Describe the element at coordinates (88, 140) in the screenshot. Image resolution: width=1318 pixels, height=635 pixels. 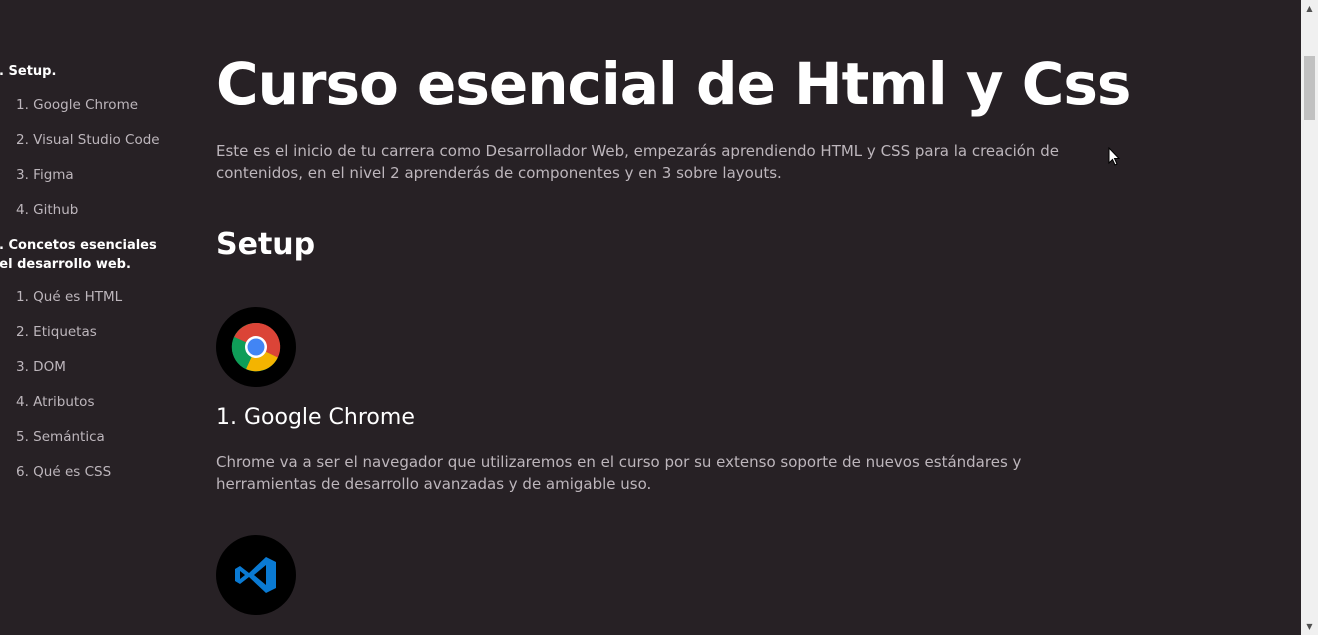
I see `sidebar-item-visual-studio-code: 2. Visual Studio Code` at that location.